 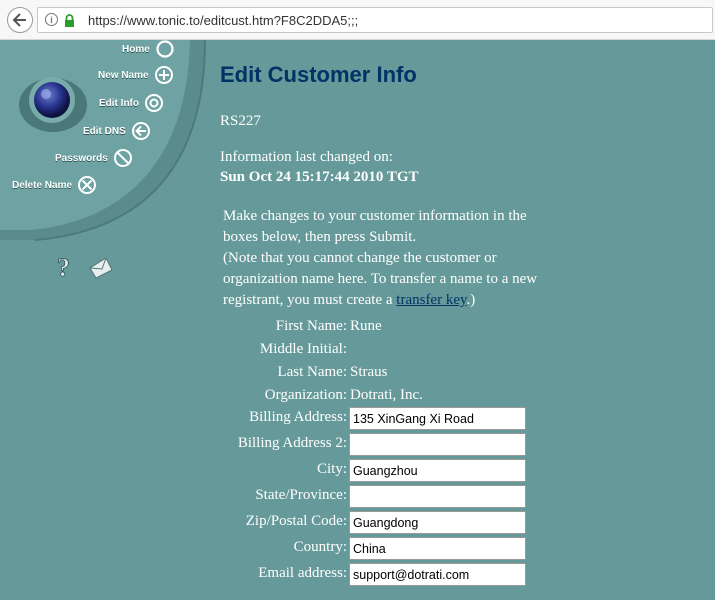 What do you see at coordinates (305, 395) in the screenshot?
I see `organization-label: Organization:` at bounding box center [305, 395].